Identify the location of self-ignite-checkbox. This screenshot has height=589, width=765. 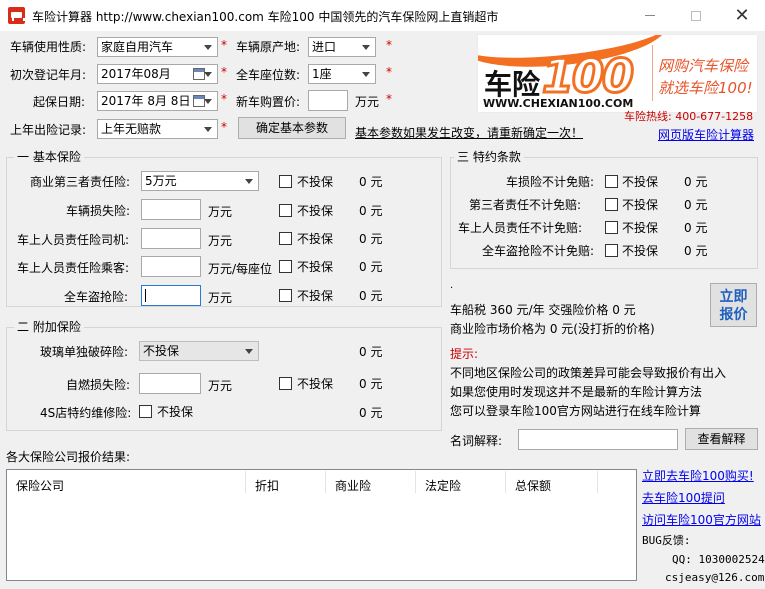
(285, 383).